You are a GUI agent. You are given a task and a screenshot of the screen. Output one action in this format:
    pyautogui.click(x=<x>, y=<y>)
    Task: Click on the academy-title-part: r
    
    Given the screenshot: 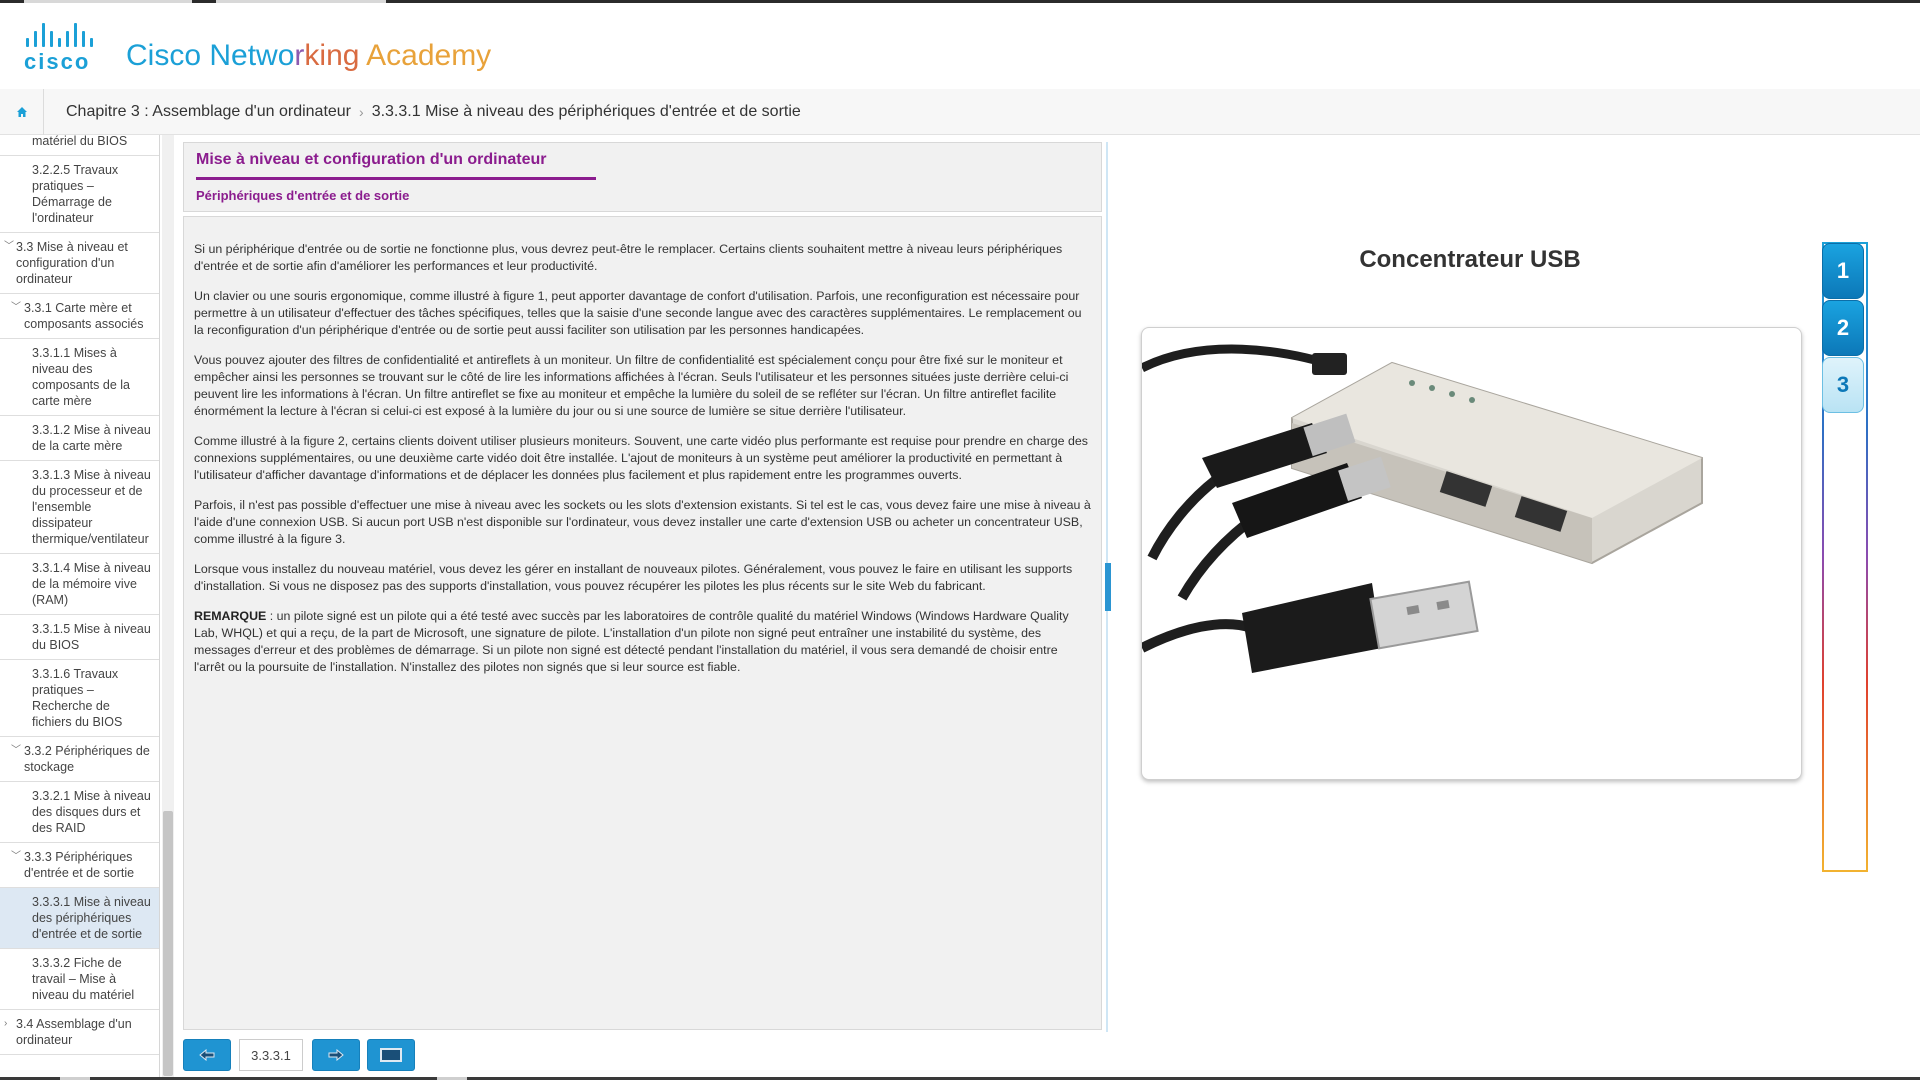 What is the action you would take?
    pyautogui.click(x=299, y=55)
    